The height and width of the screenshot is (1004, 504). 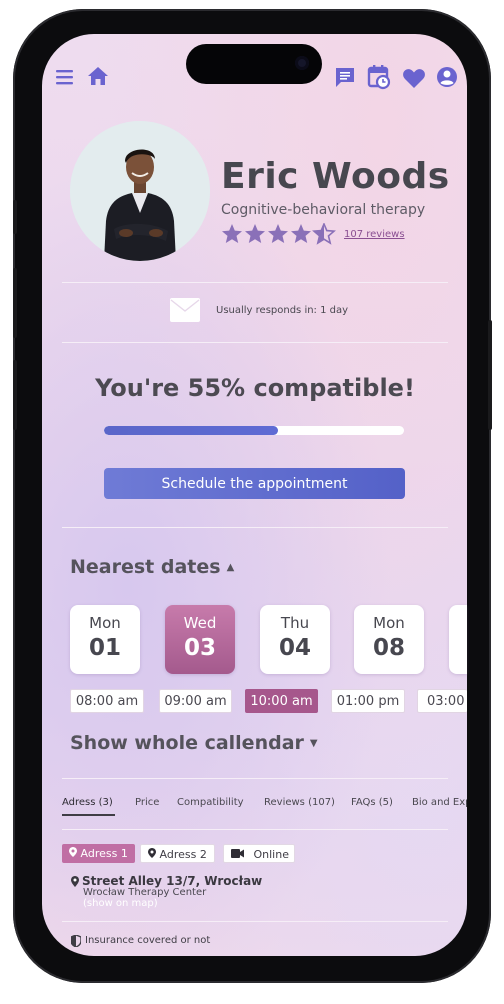 What do you see at coordinates (230, 567) in the screenshot?
I see `caret-up-icon: ▲` at bounding box center [230, 567].